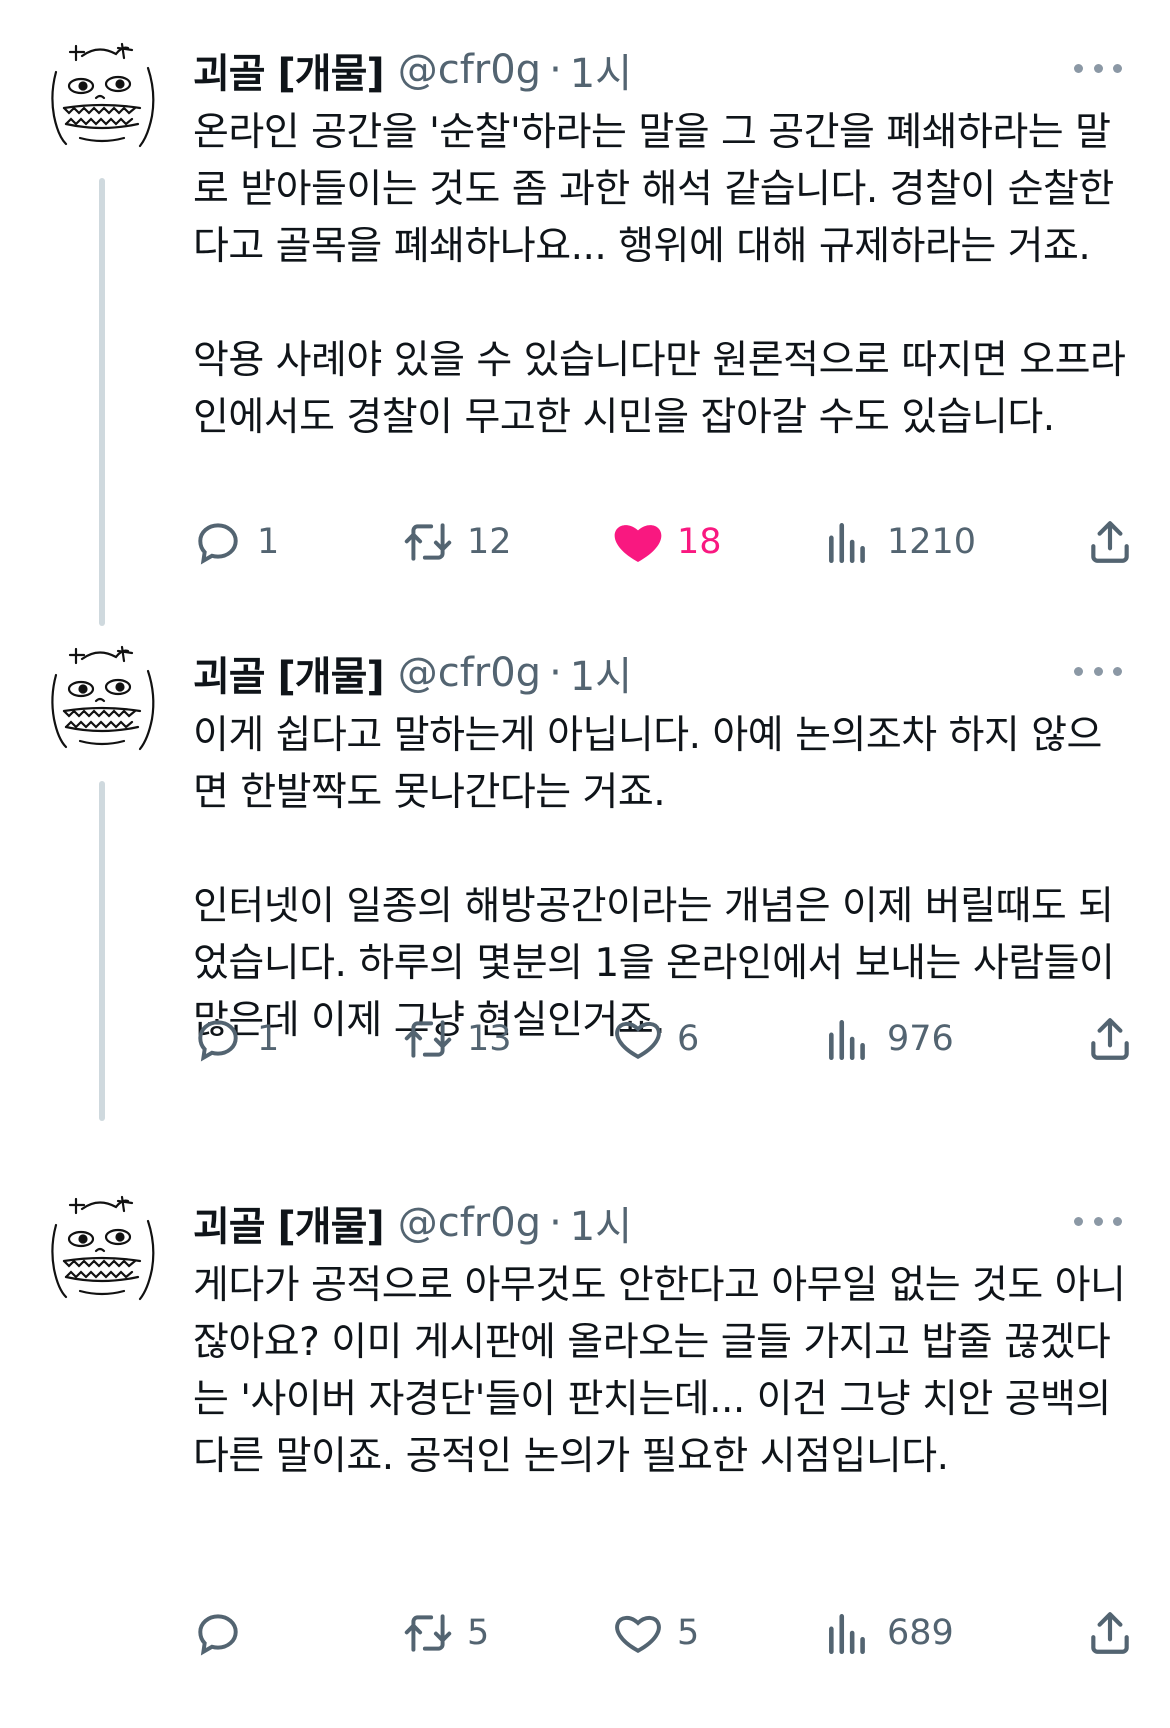 The height and width of the screenshot is (1728, 1170). Describe the element at coordinates (457, 542) in the screenshot. I see `retweet-button: 12` at that location.